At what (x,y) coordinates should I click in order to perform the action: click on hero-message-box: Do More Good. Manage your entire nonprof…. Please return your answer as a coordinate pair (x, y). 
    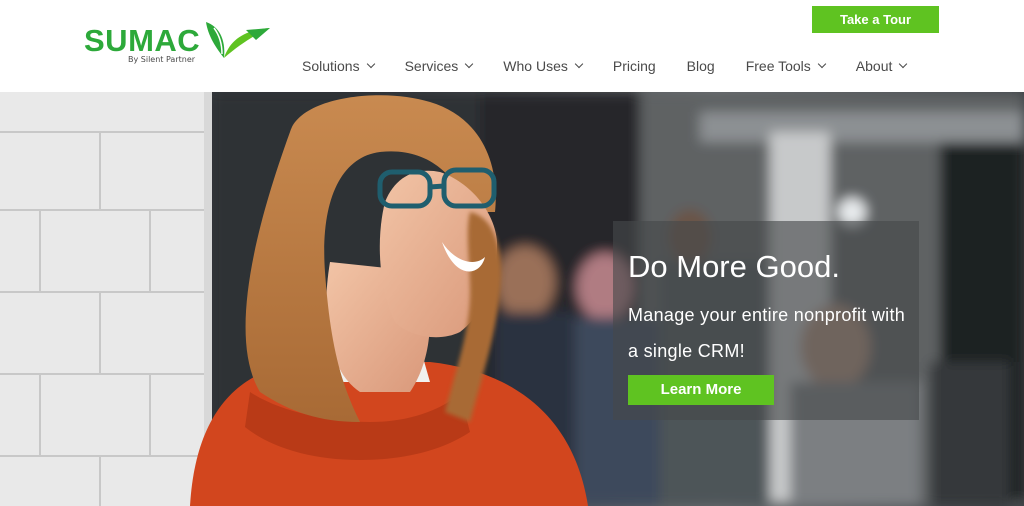
    Looking at the image, I should click on (766, 320).